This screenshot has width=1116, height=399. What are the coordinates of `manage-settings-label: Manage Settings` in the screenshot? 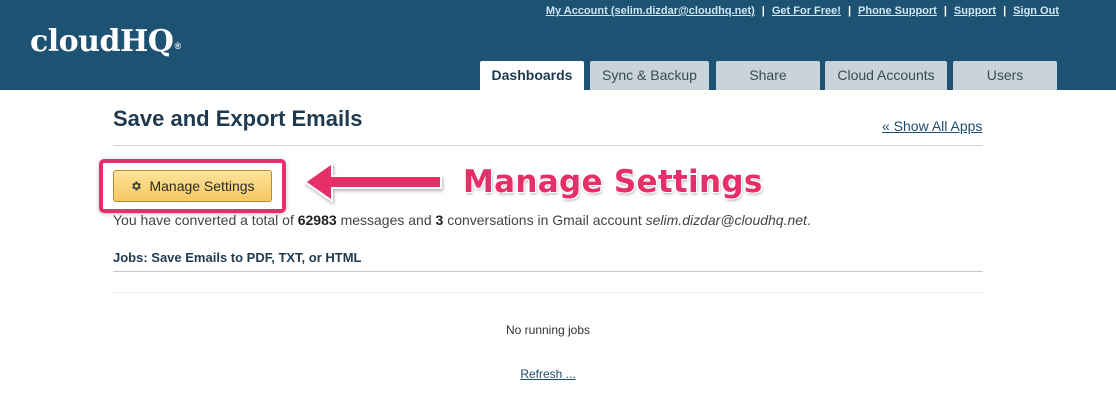 It's located at (202, 186).